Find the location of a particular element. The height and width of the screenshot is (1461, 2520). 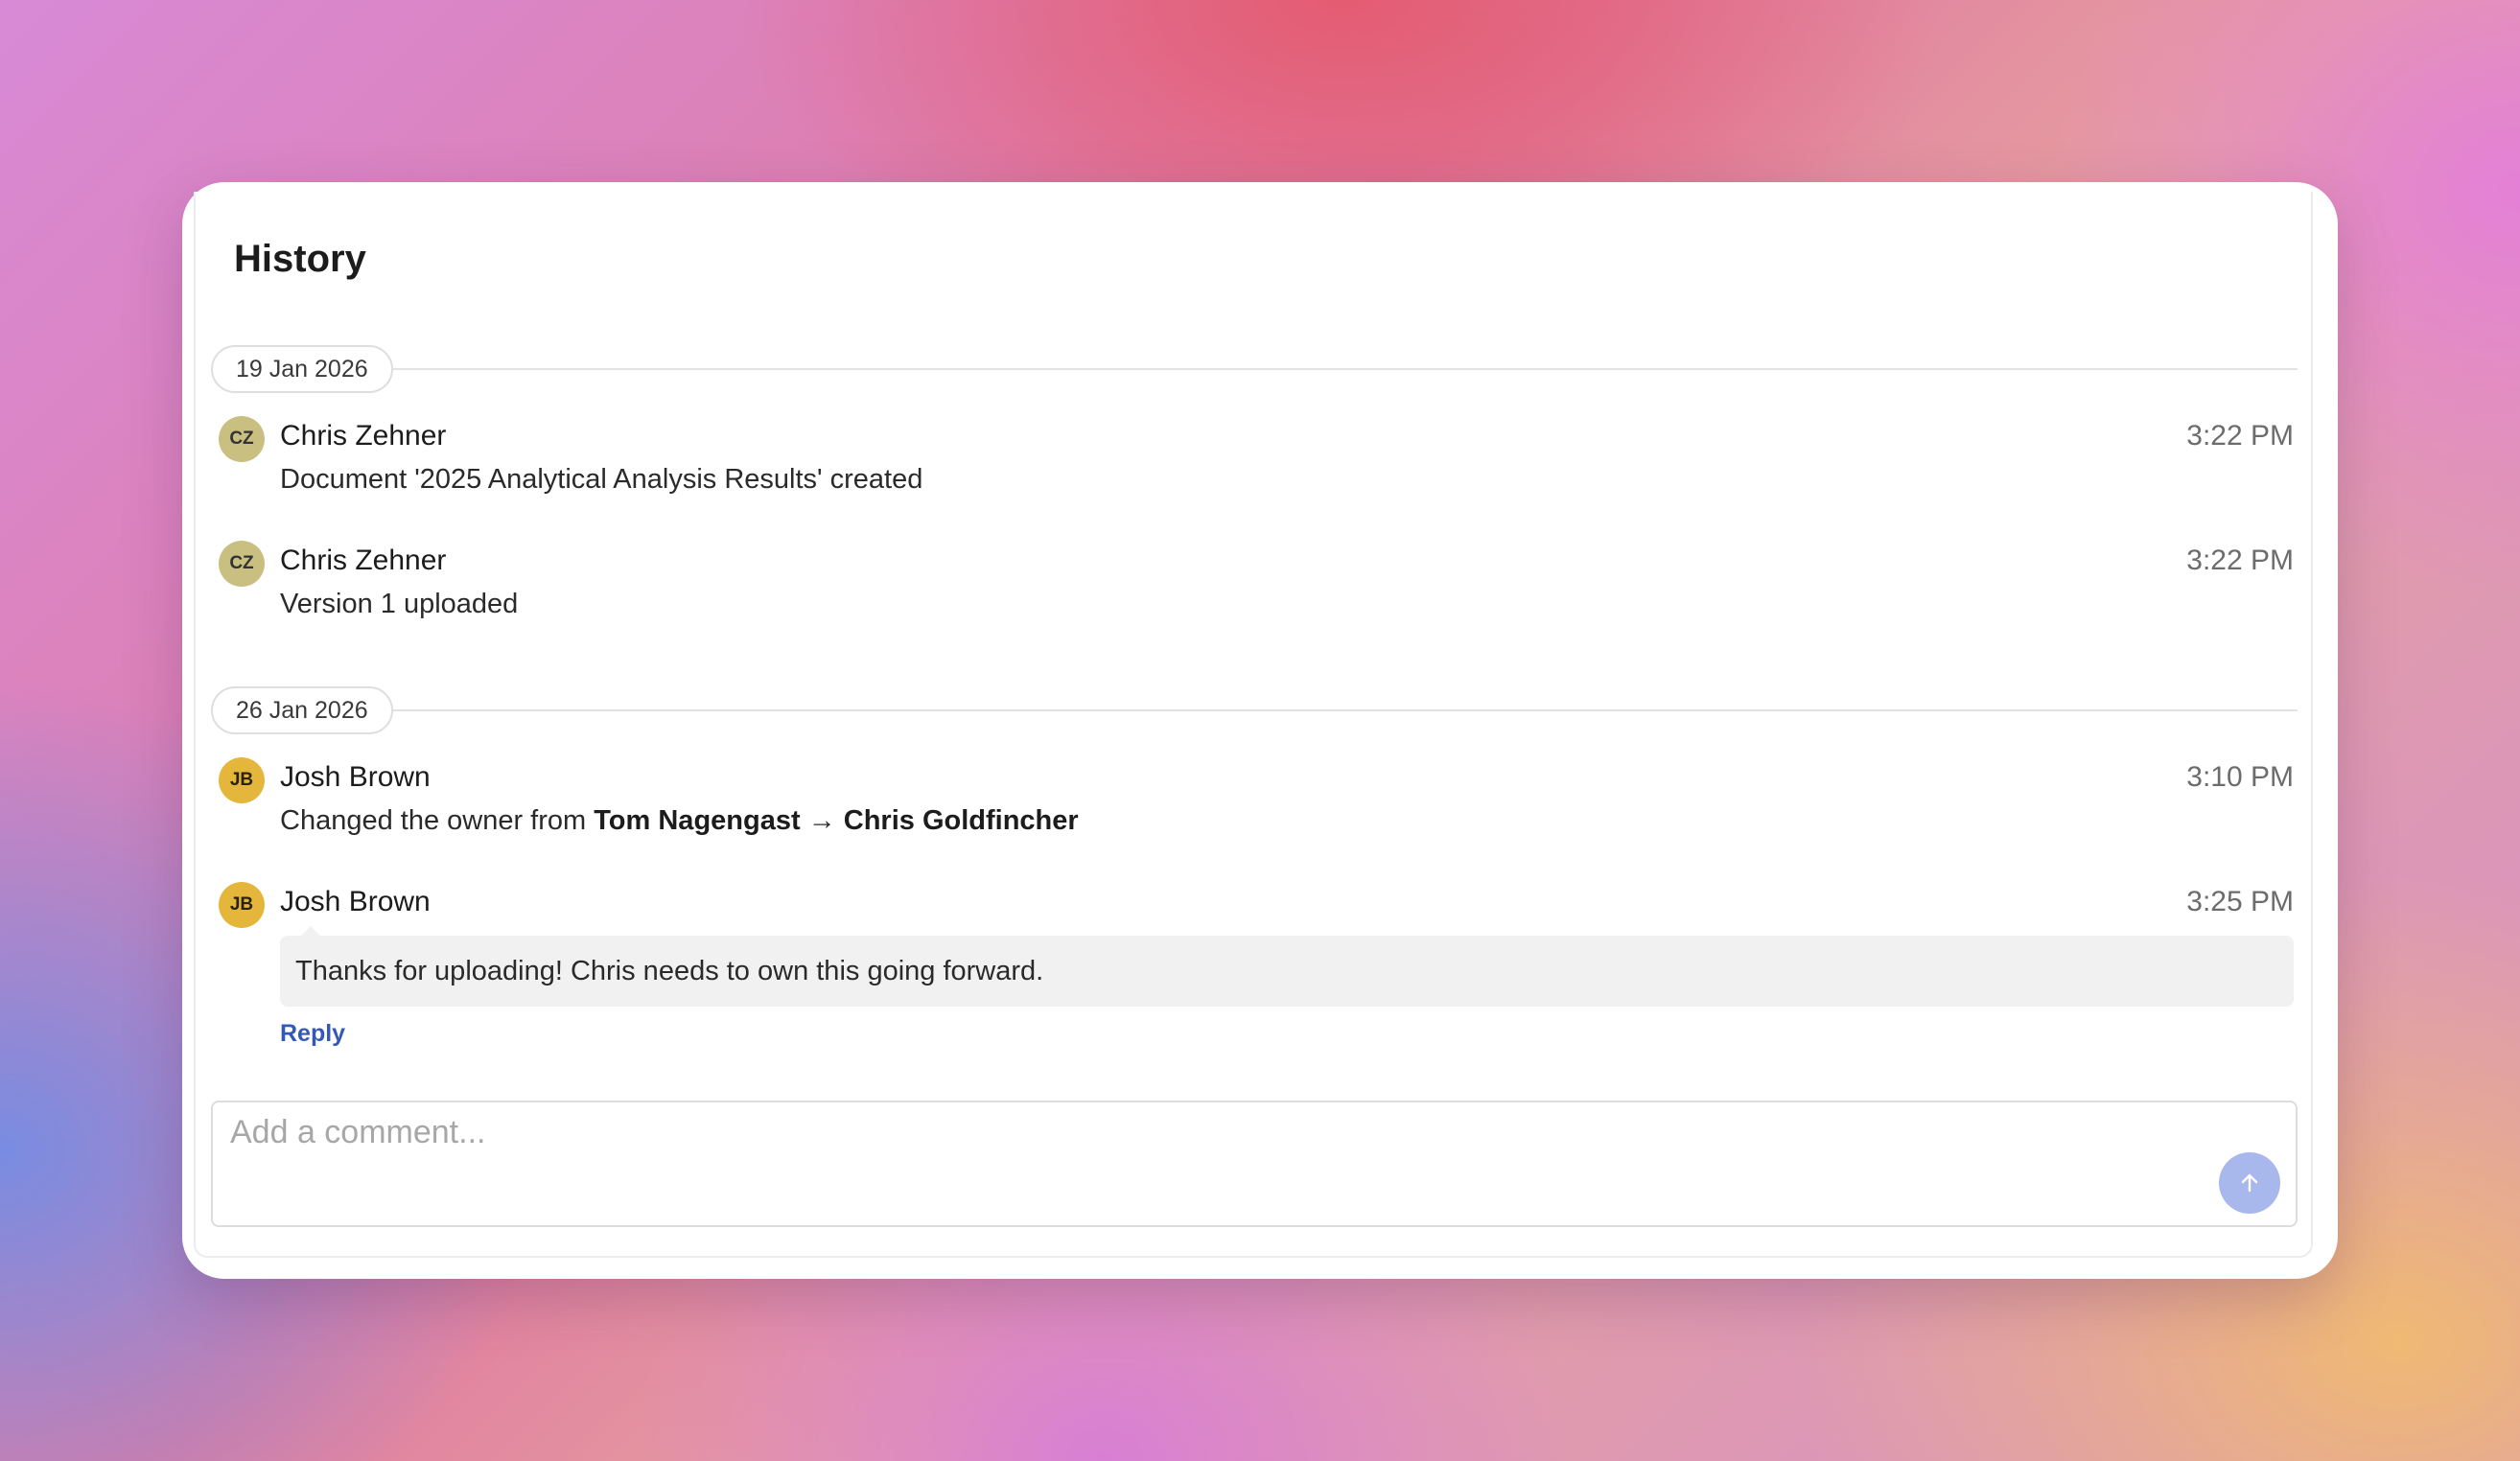

date-pill: 19 Jan 2026 is located at coordinates (302, 369).